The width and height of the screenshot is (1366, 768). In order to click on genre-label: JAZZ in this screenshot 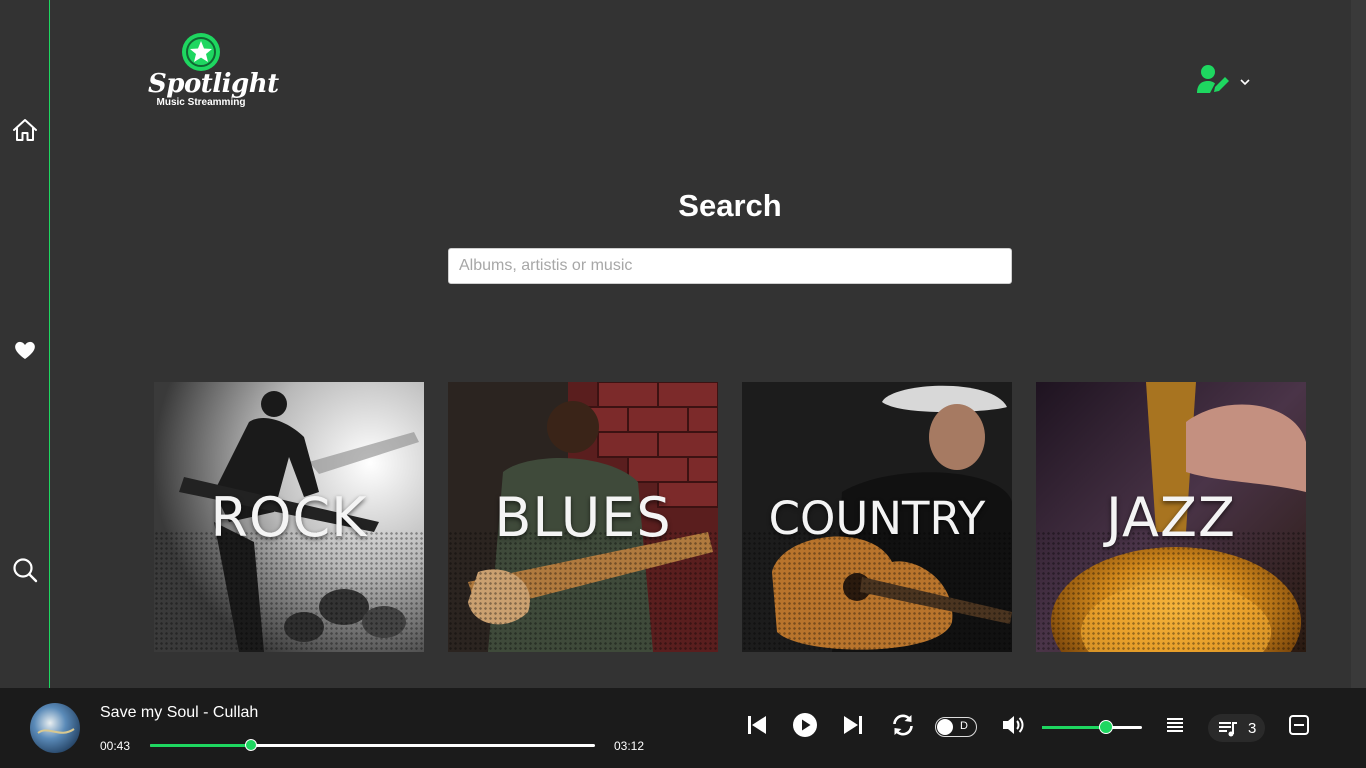, I will do `click(1171, 517)`.